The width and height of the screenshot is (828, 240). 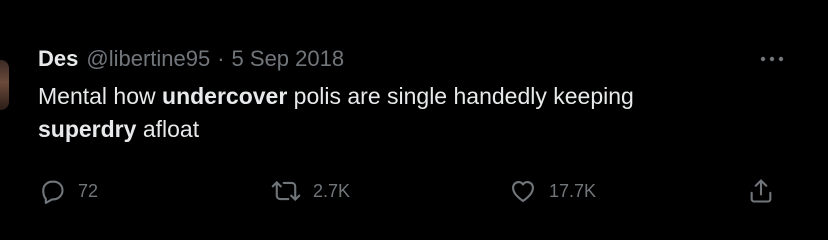 I want to click on avatar, so click(x=4, y=85).